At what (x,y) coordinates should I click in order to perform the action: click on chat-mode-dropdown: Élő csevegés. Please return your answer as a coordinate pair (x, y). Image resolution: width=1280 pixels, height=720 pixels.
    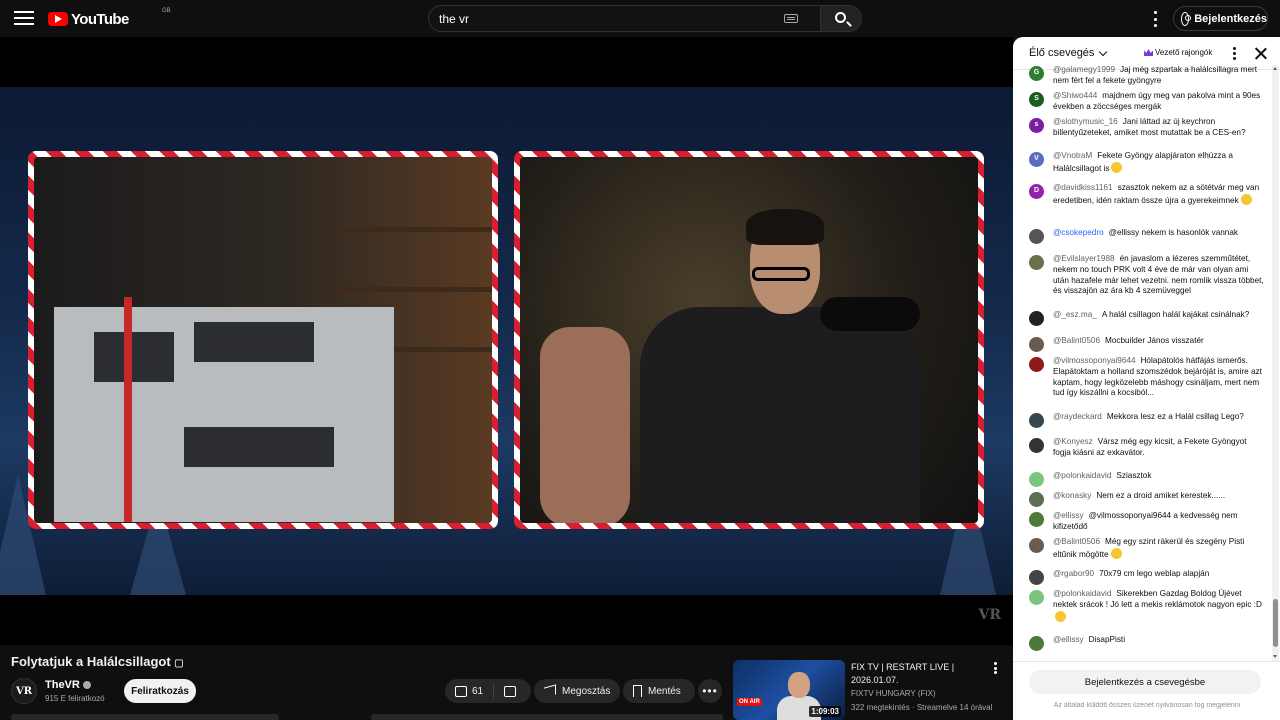
    Looking at the image, I should click on (1068, 53).